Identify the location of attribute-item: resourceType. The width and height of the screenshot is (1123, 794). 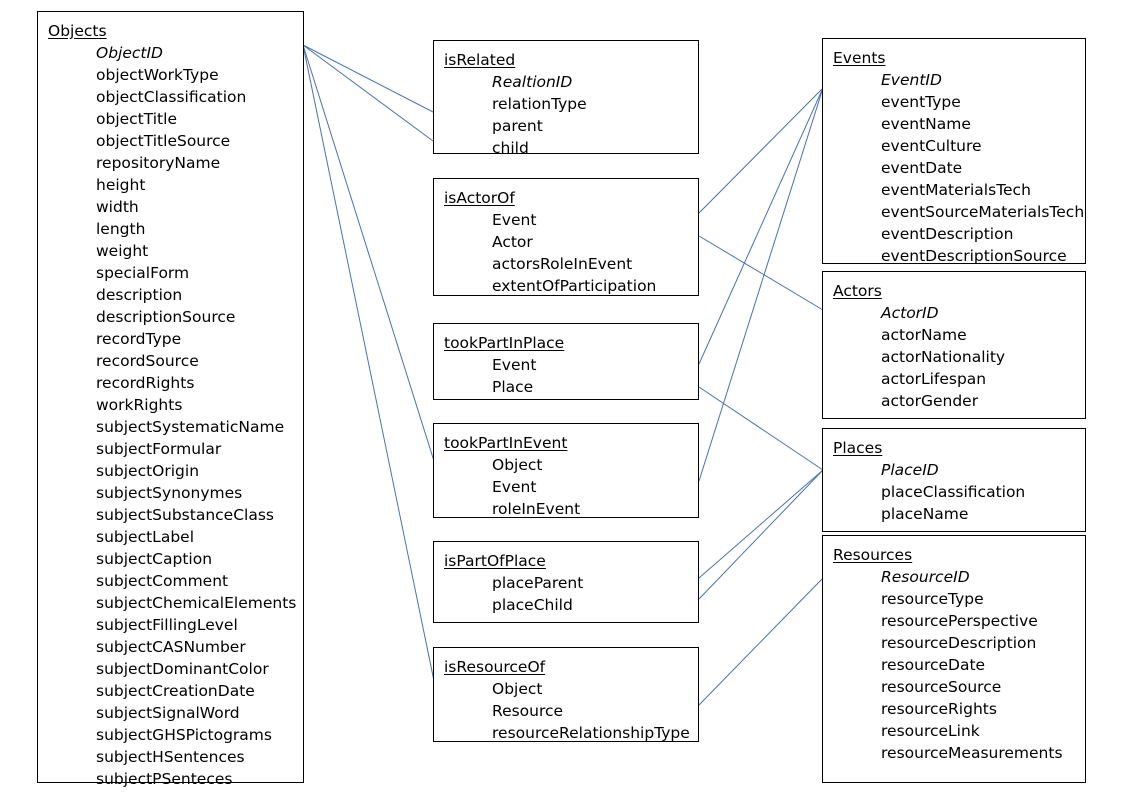
(932, 599).